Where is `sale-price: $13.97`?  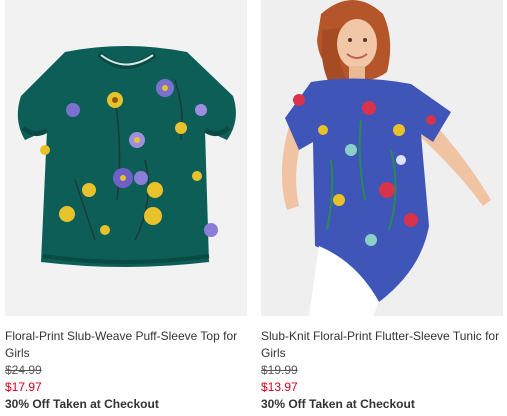 sale-price: $13.97 is located at coordinates (279, 387).